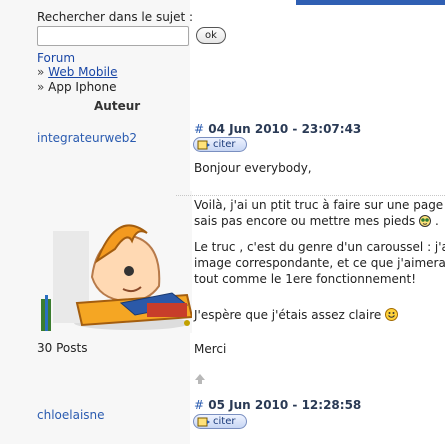 The image size is (445, 444). Describe the element at coordinates (87, 138) in the screenshot. I see `post-author-link: integrateurweb2` at that location.